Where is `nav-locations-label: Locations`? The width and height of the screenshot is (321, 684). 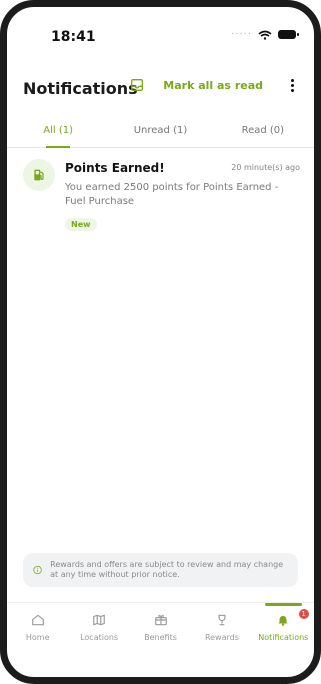
nav-locations-label: Locations is located at coordinates (99, 637).